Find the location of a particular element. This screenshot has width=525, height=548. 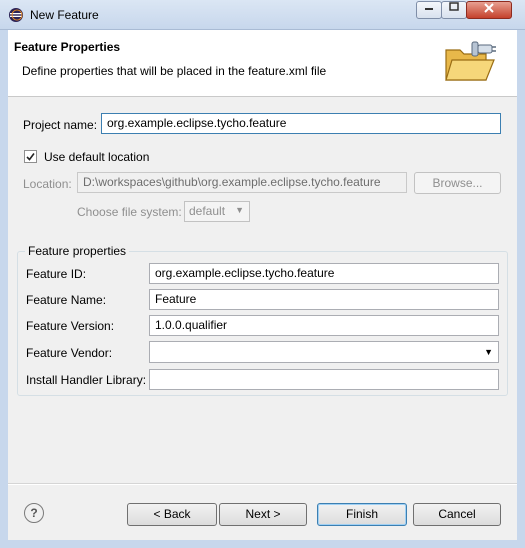

feature-version-input: 1.0.0.qualifier is located at coordinates (324, 325).